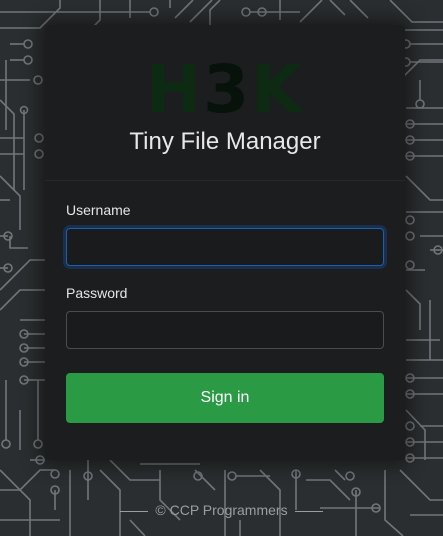 This screenshot has width=443, height=536. I want to click on logo-letter-h: H, so click(174, 89).